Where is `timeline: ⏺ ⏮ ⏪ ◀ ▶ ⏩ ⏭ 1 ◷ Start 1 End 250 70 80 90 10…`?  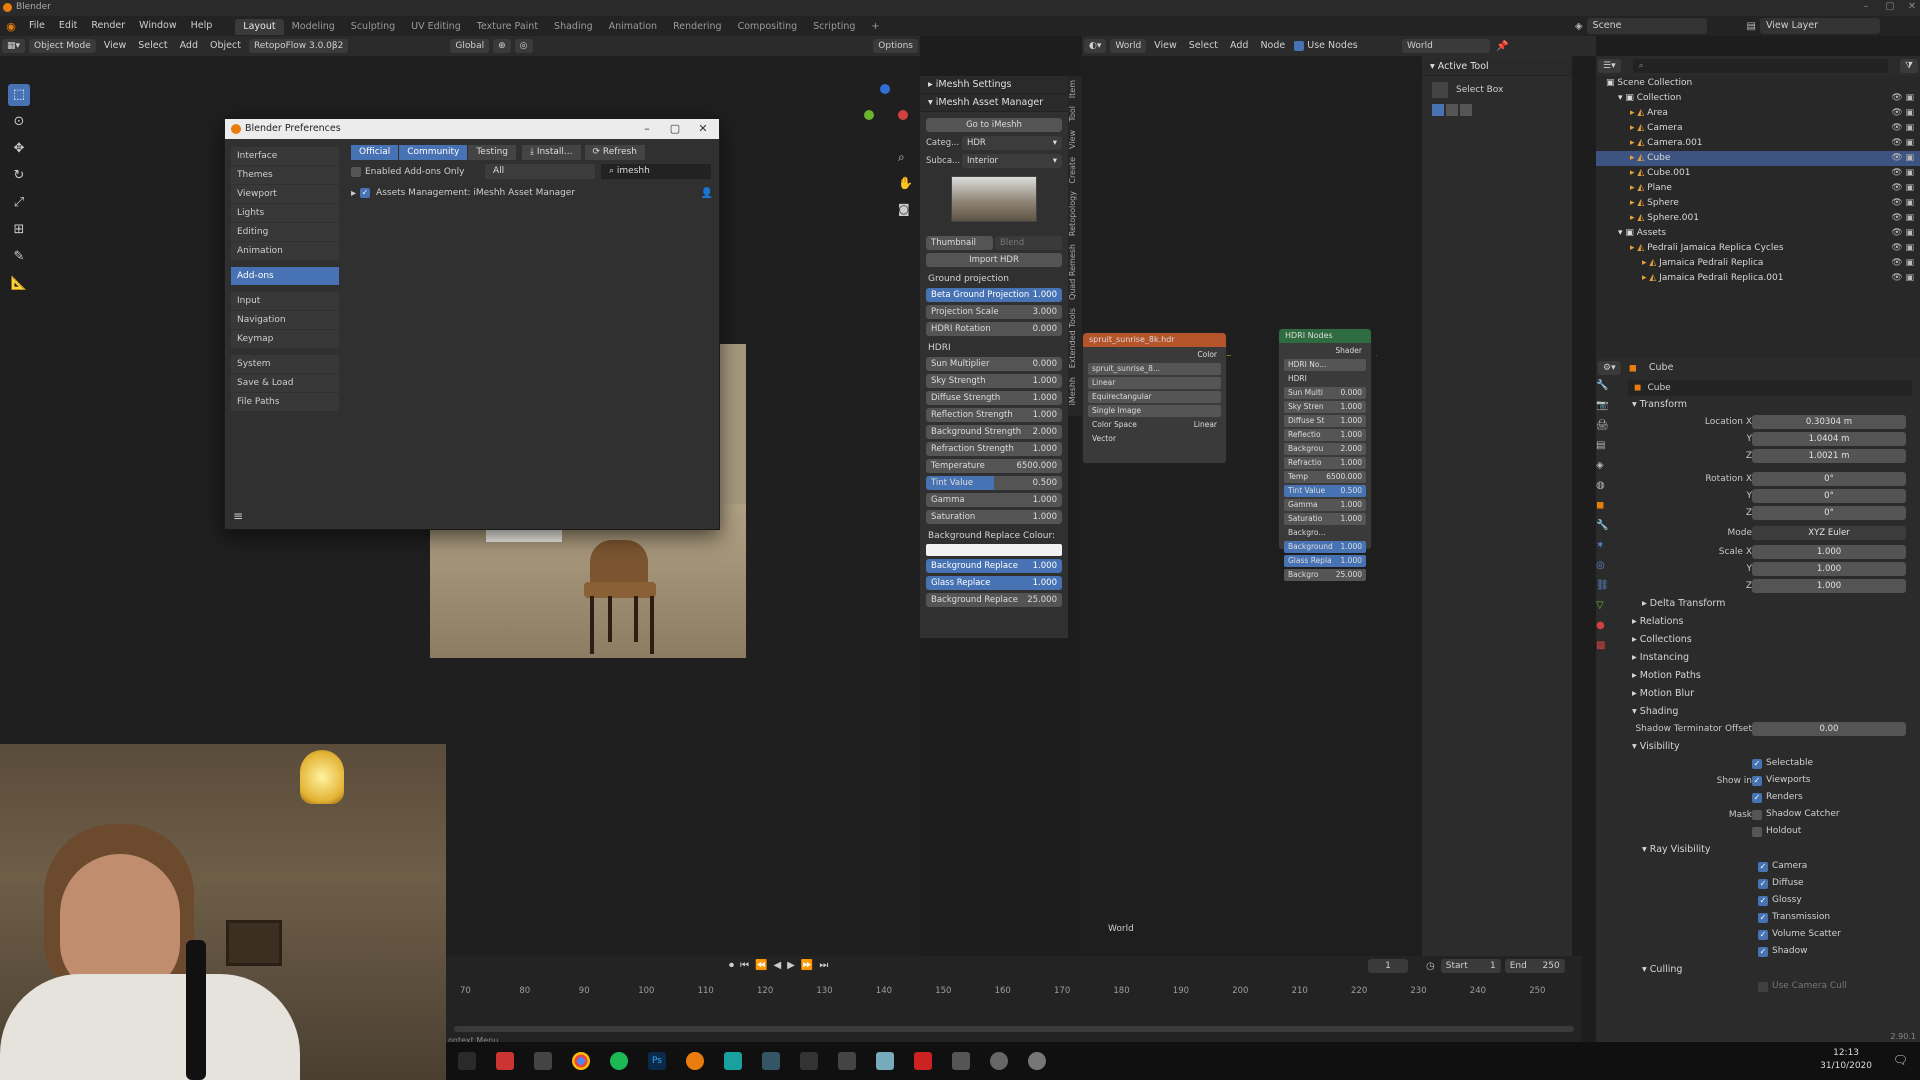 timeline: ⏺ ⏮ ⏪ ◀ ▶ ⏩ ⏭ 1 ◷ Start 1 End 250 70 80 90 10… is located at coordinates (1014, 999).